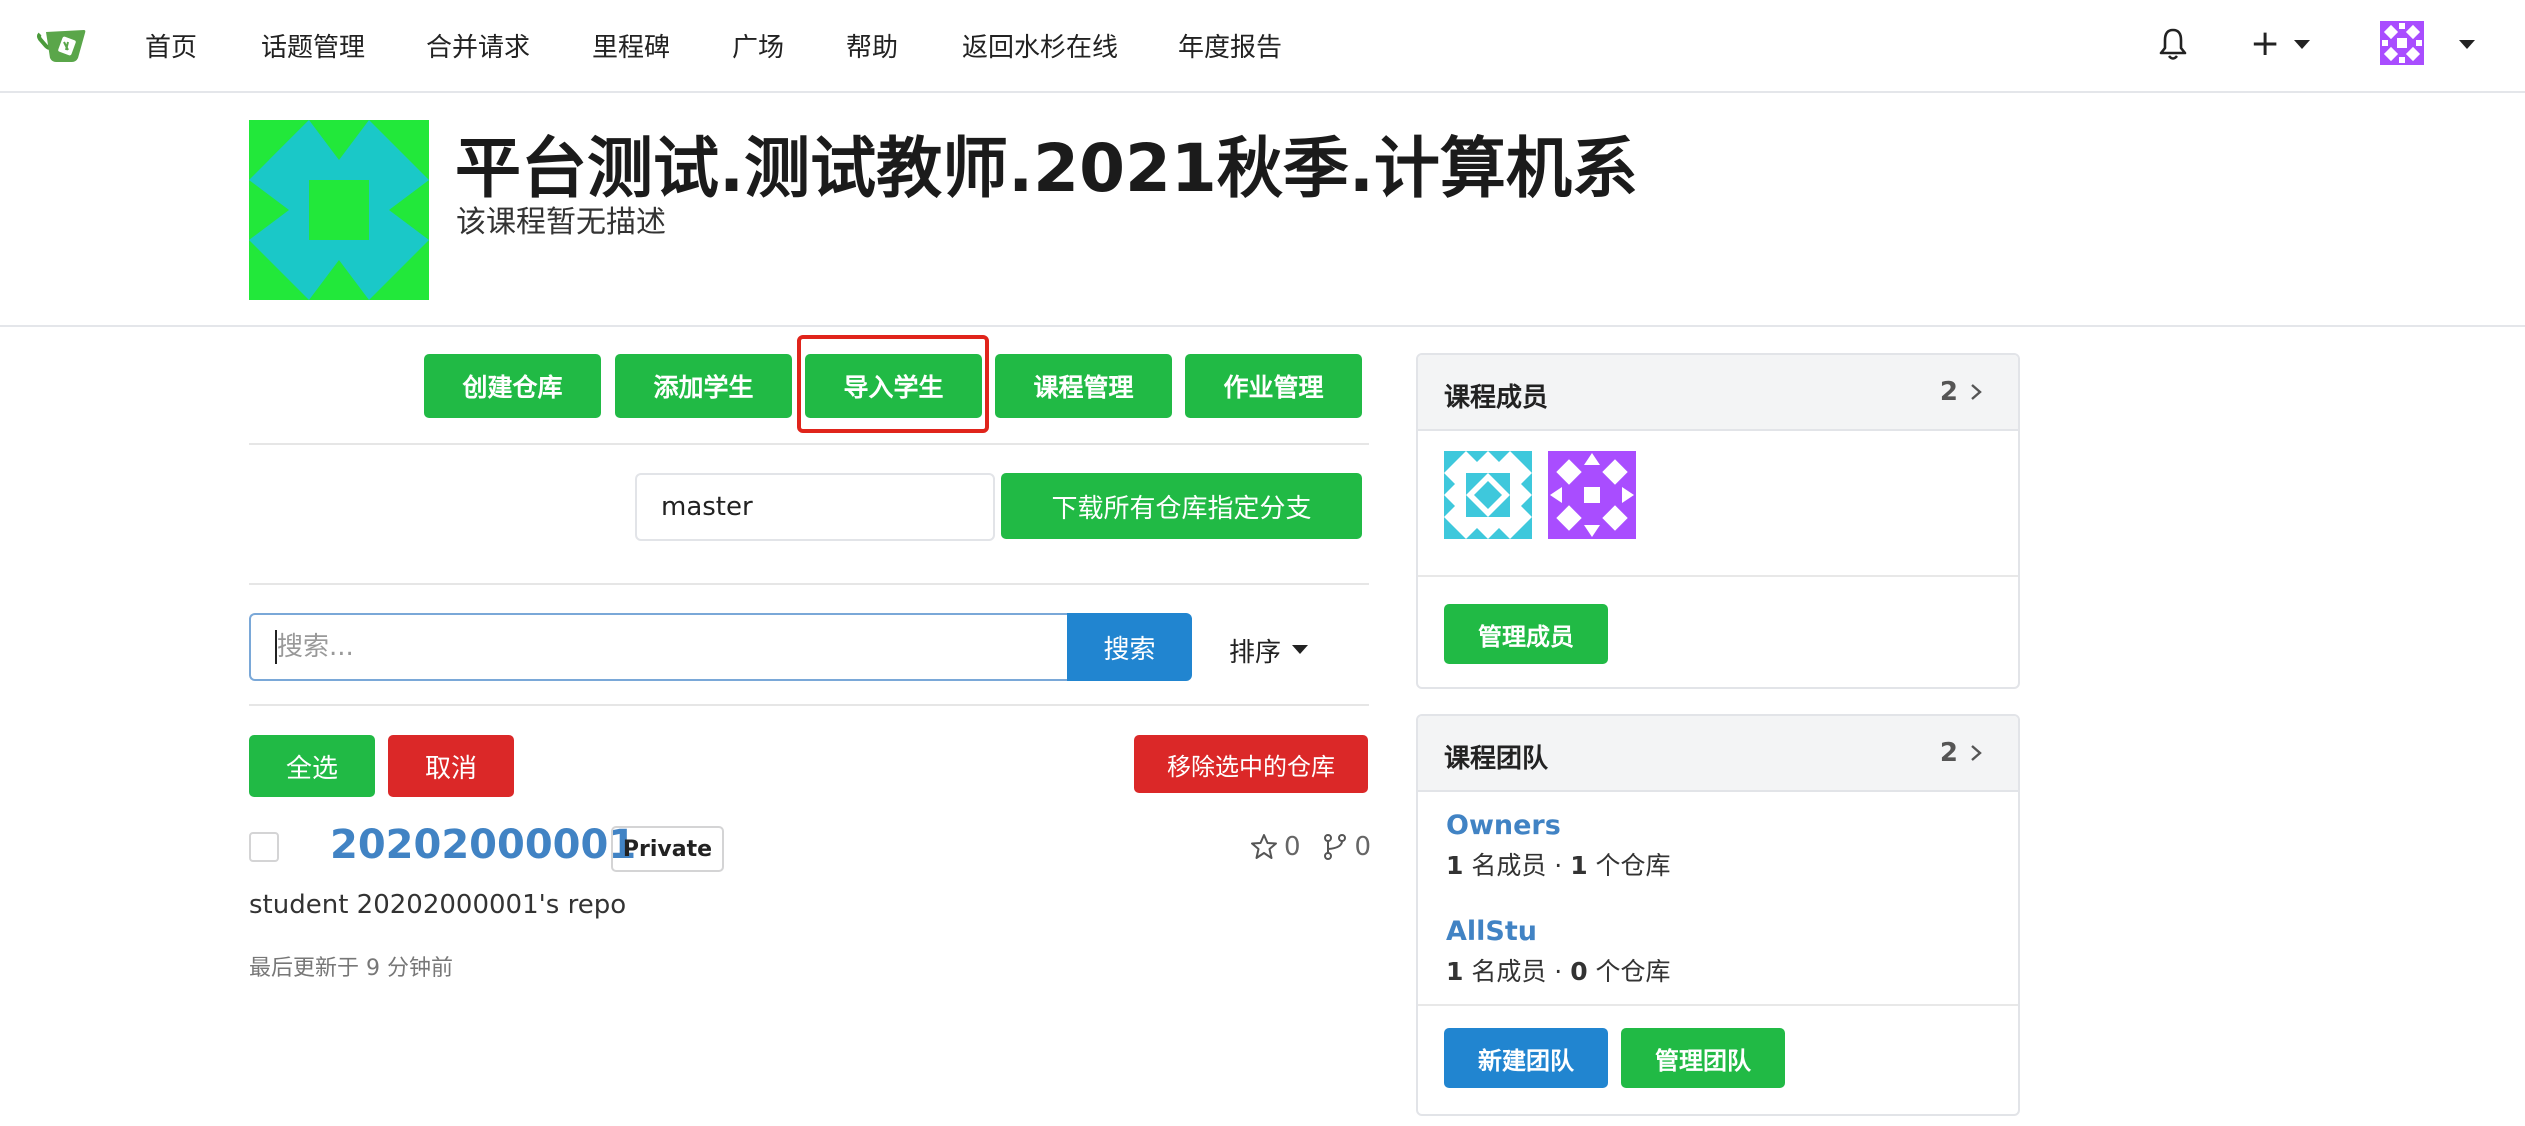 This screenshot has width=2525, height=1126. I want to click on nav-home: 首页, so click(171, 45).